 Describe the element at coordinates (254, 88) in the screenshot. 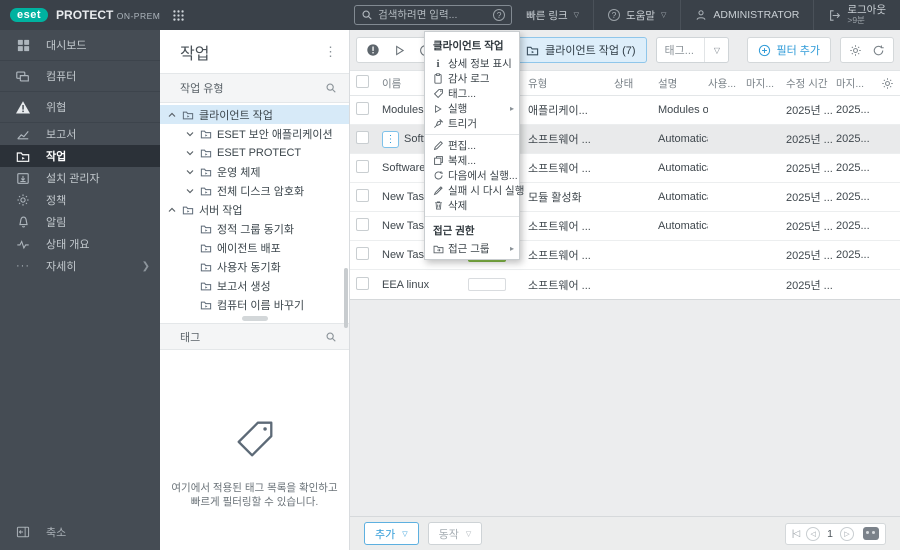

I see `task-type-filter: 작업 유형` at that location.